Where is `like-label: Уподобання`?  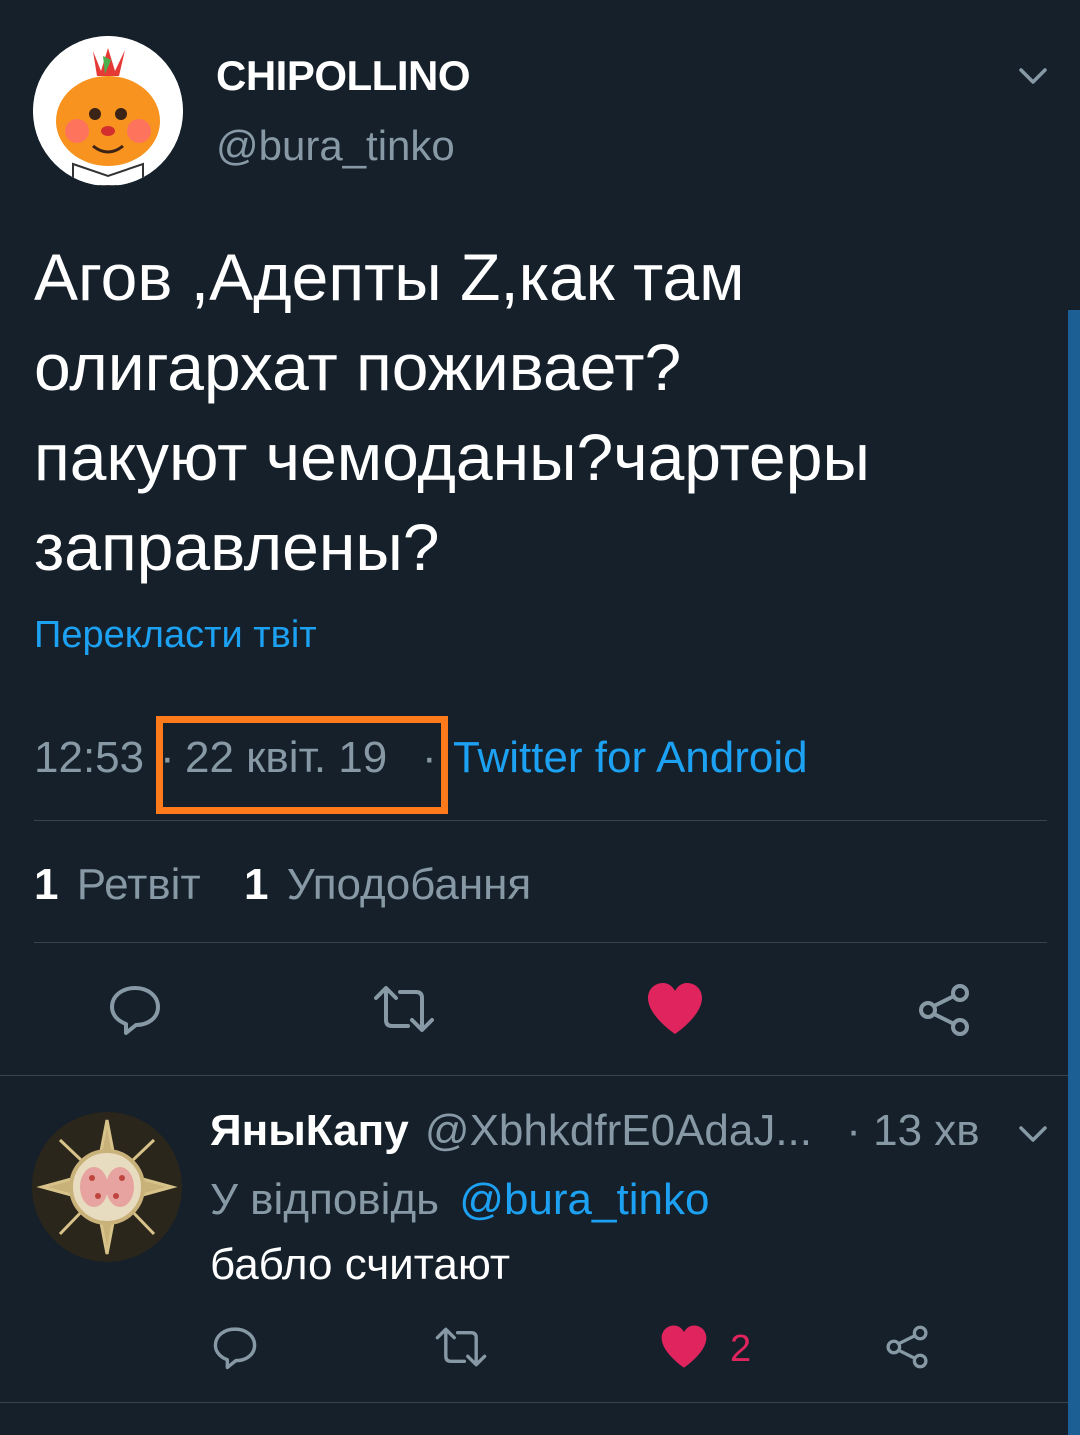
like-label: Уподобання is located at coordinates (409, 884).